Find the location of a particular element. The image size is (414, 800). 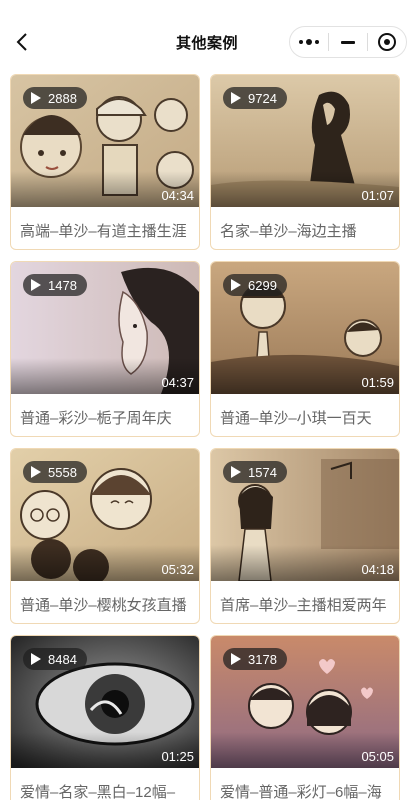

view-count-badge: 6299 is located at coordinates (255, 285).